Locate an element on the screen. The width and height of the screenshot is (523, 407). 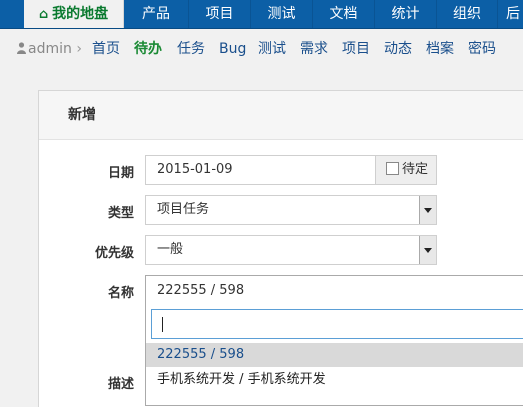
subnav-story: 需求 is located at coordinates (314, 49).